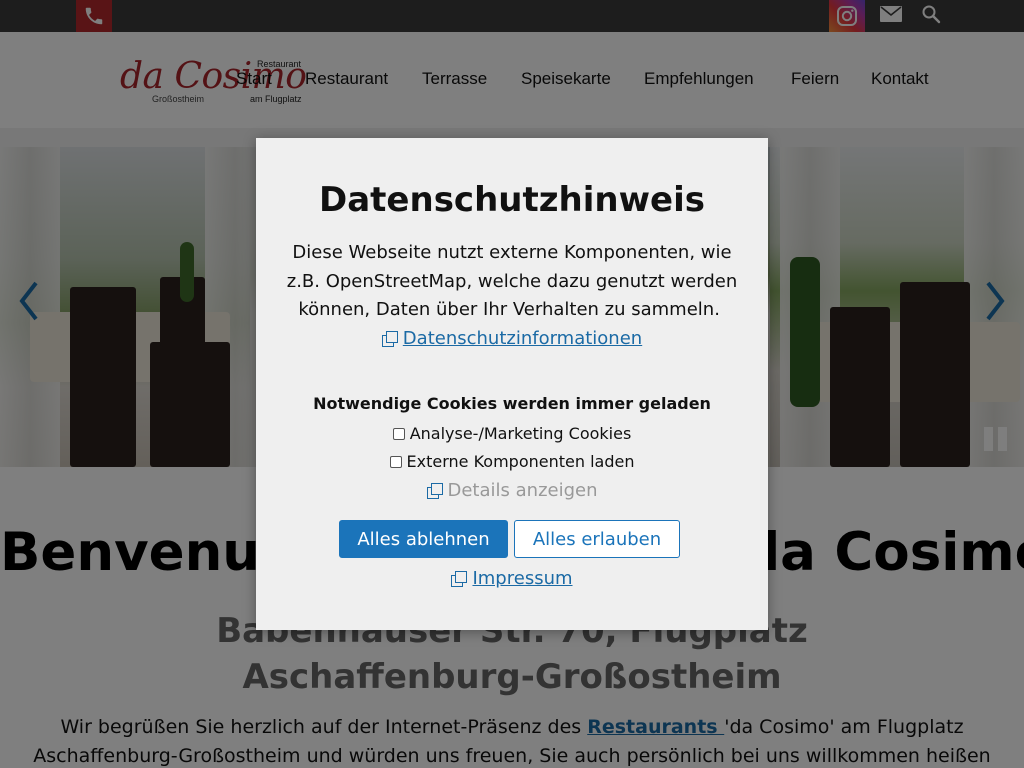 The width and height of the screenshot is (1024, 768). Describe the element at coordinates (597, 539) in the screenshot. I see `accept-all-button: Alles erlauben` at that location.